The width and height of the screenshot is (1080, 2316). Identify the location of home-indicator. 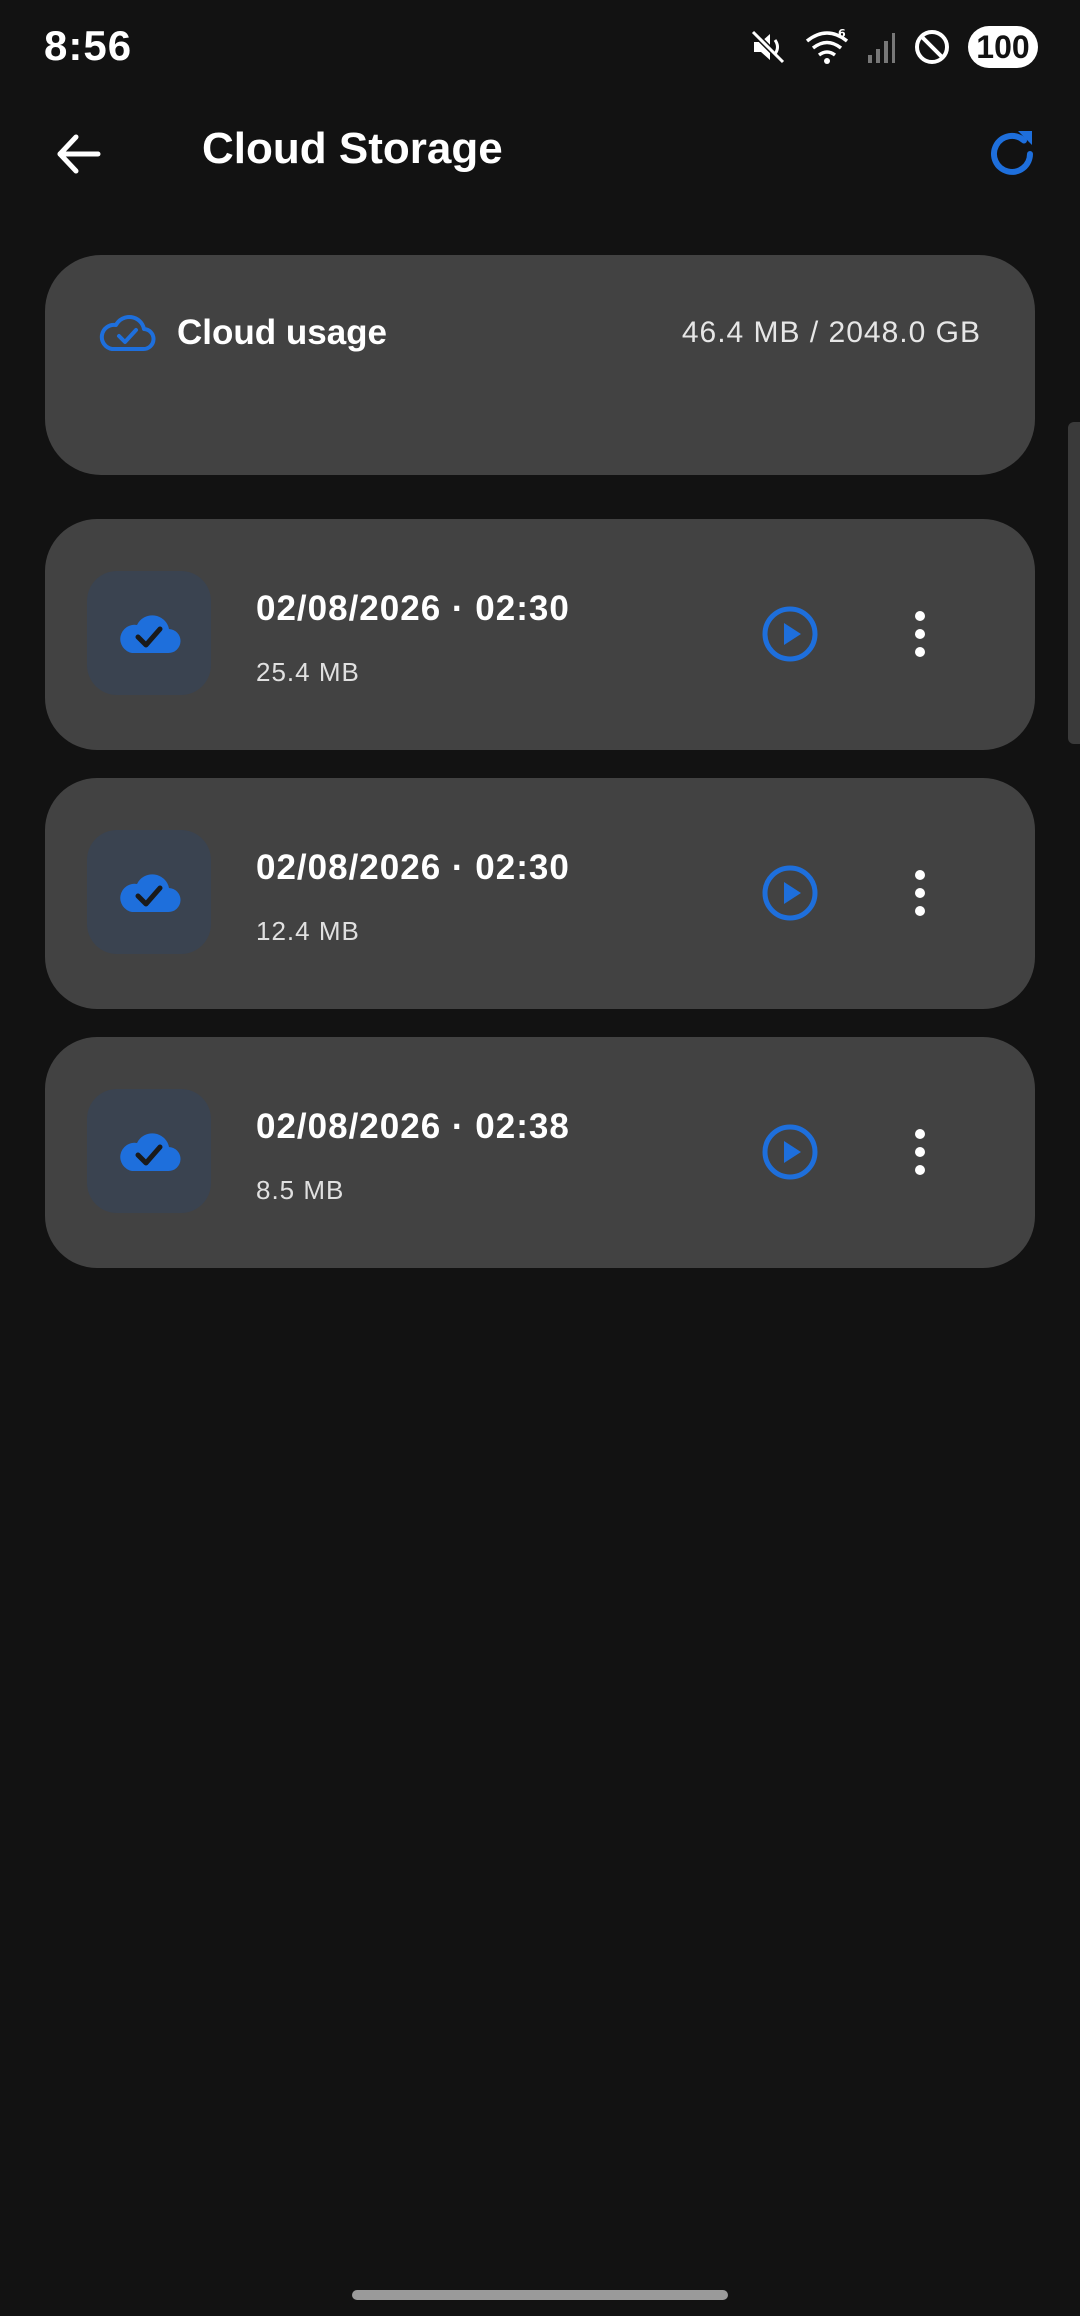
(540, 2295).